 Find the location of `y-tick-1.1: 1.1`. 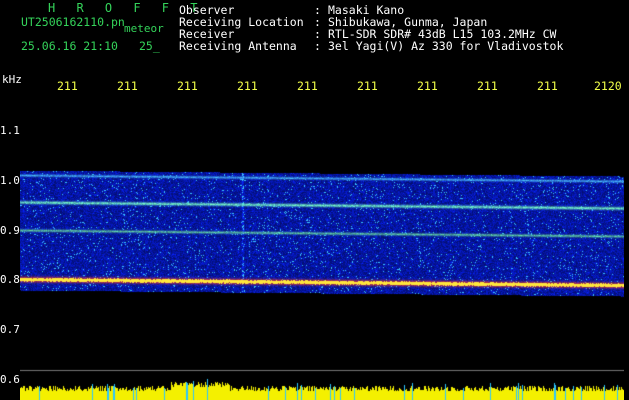

y-tick-1.1: 1.1 is located at coordinates (10, 130).